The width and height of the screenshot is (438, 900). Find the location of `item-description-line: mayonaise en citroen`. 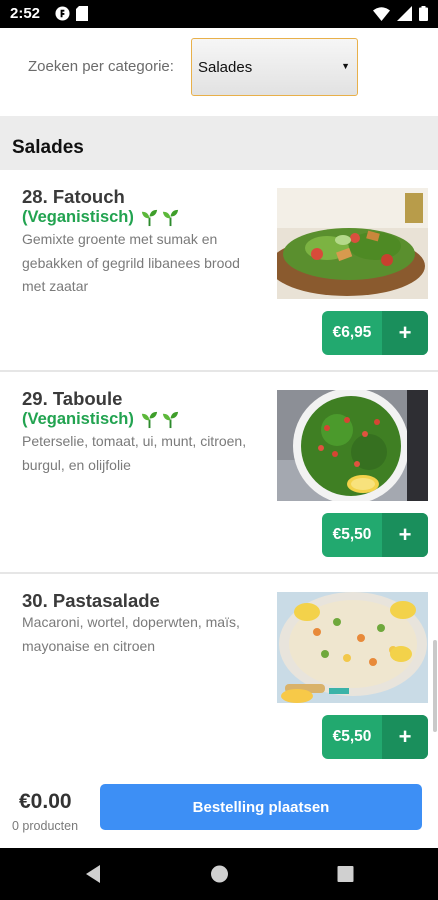

item-description-line: mayonaise en citroen is located at coordinates (89, 645).